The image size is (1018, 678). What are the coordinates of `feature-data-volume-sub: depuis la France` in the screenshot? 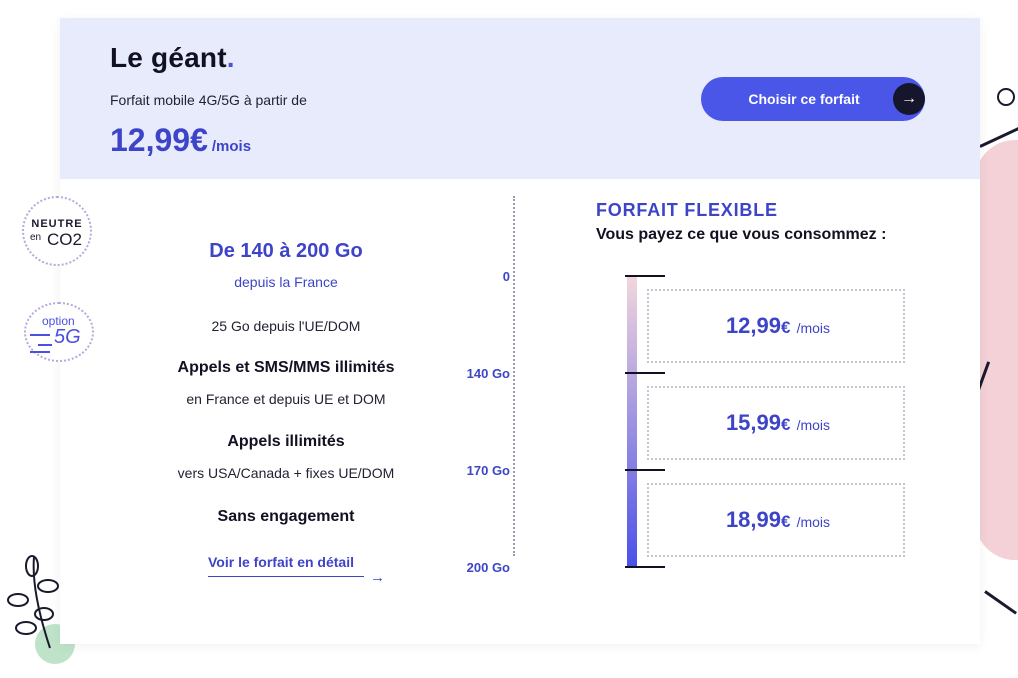 It's located at (286, 282).